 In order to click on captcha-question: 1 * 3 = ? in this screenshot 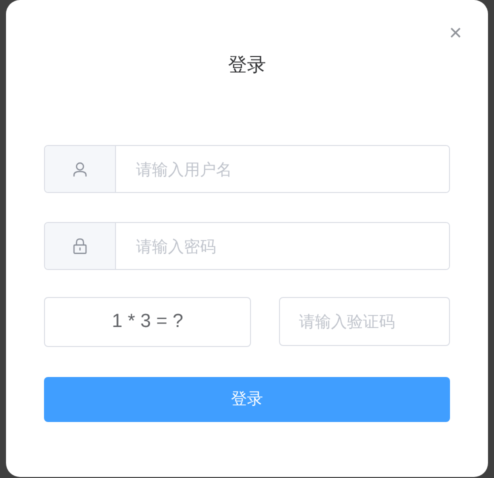, I will do `click(147, 322)`.